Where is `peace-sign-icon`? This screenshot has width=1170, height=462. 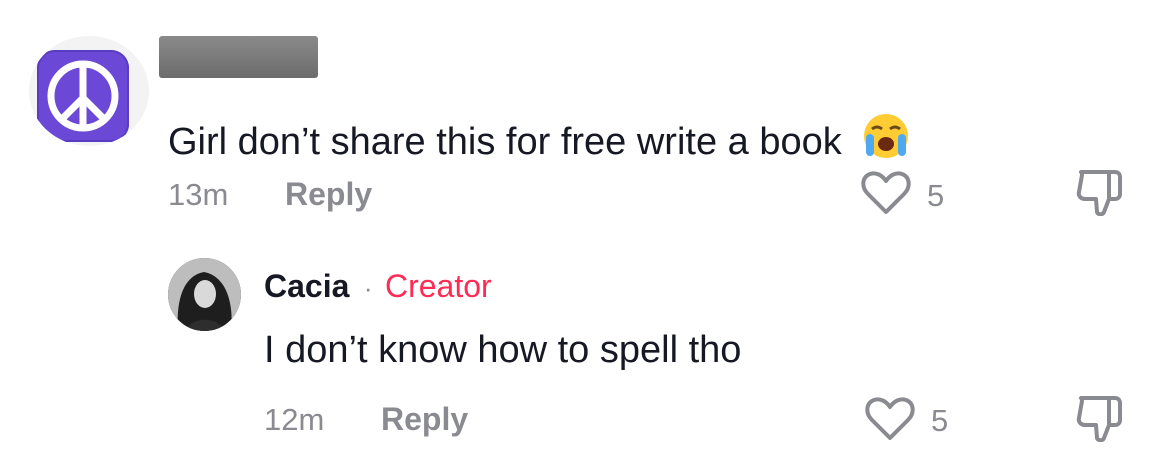
peace-sign-icon is located at coordinates (83, 96).